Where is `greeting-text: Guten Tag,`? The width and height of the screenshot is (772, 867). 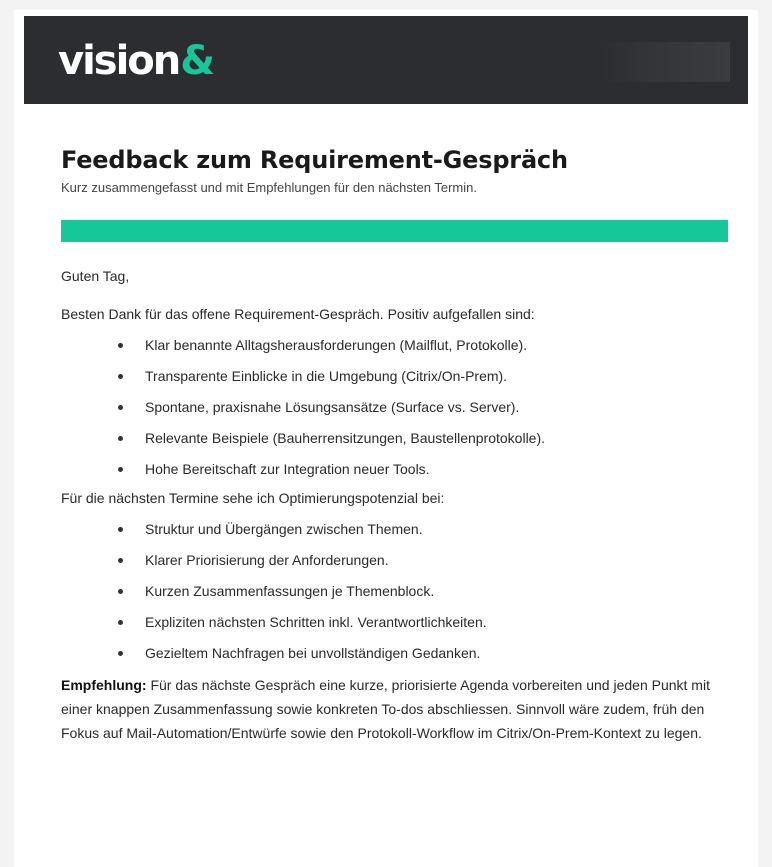 greeting-text: Guten Tag, is located at coordinates (95, 276).